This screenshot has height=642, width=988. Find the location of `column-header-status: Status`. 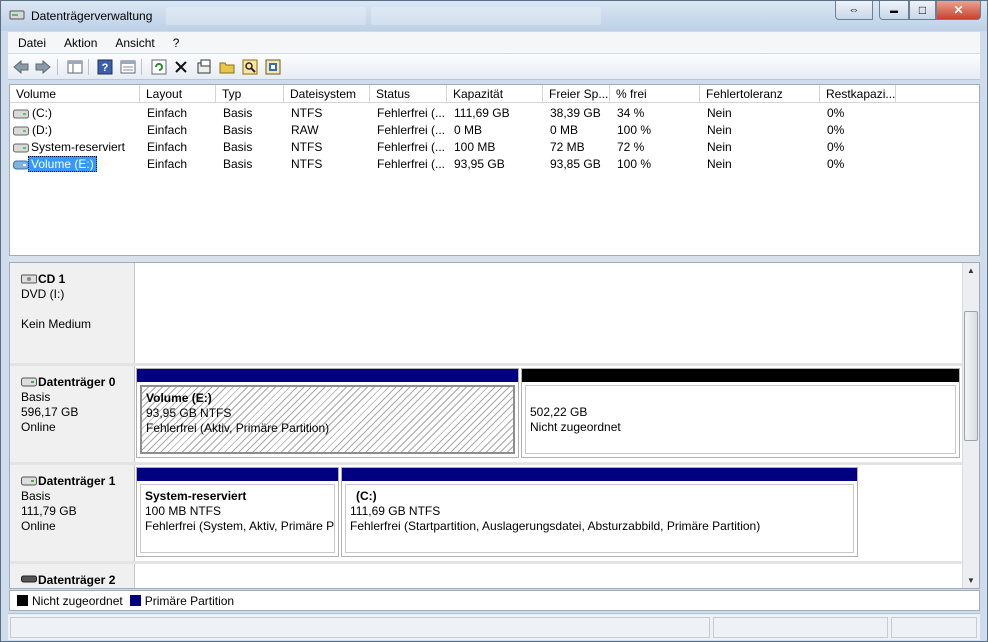

column-header-status: Status is located at coordinates (408, 94).